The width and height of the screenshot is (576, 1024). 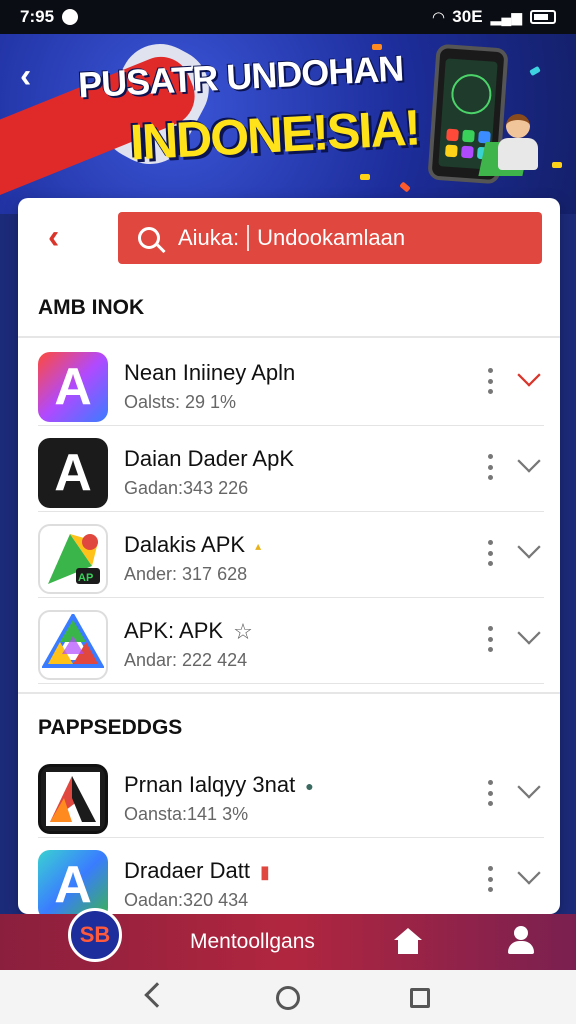 What do you see at coordinates (241, 76) in the screenshot?
I see `banner-title: PUSATR UNDOHAN` at bounding box center [241, 76].